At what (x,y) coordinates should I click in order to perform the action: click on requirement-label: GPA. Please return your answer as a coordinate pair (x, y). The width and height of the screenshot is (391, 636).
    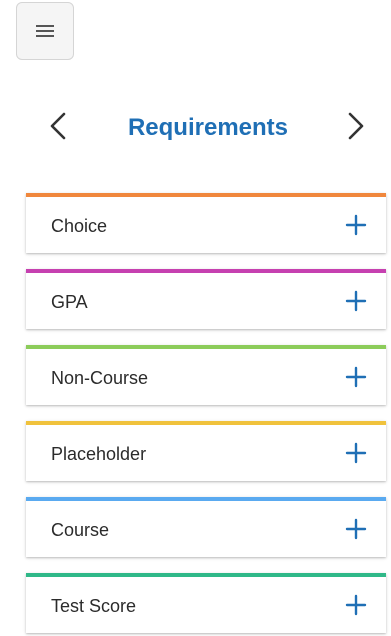
    Looking at the image, I should click on (69, 302).